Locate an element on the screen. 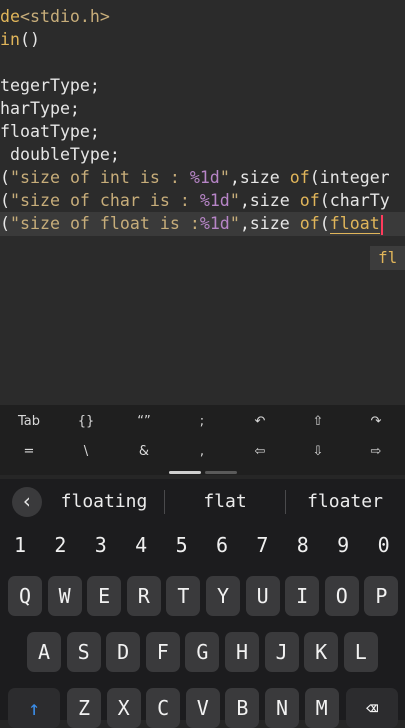 The image size is (405, 728). arrow-left-key: ⇦ is located at coordinates (260, 452).